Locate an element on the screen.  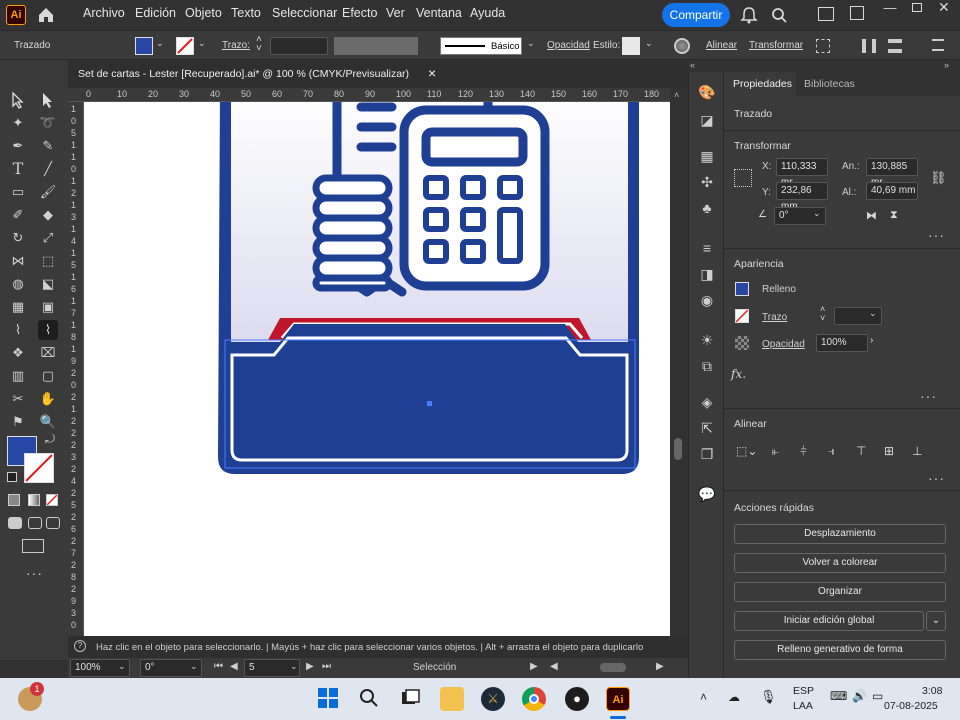
gradient-mode-icon is located at coordinates (34, 500).